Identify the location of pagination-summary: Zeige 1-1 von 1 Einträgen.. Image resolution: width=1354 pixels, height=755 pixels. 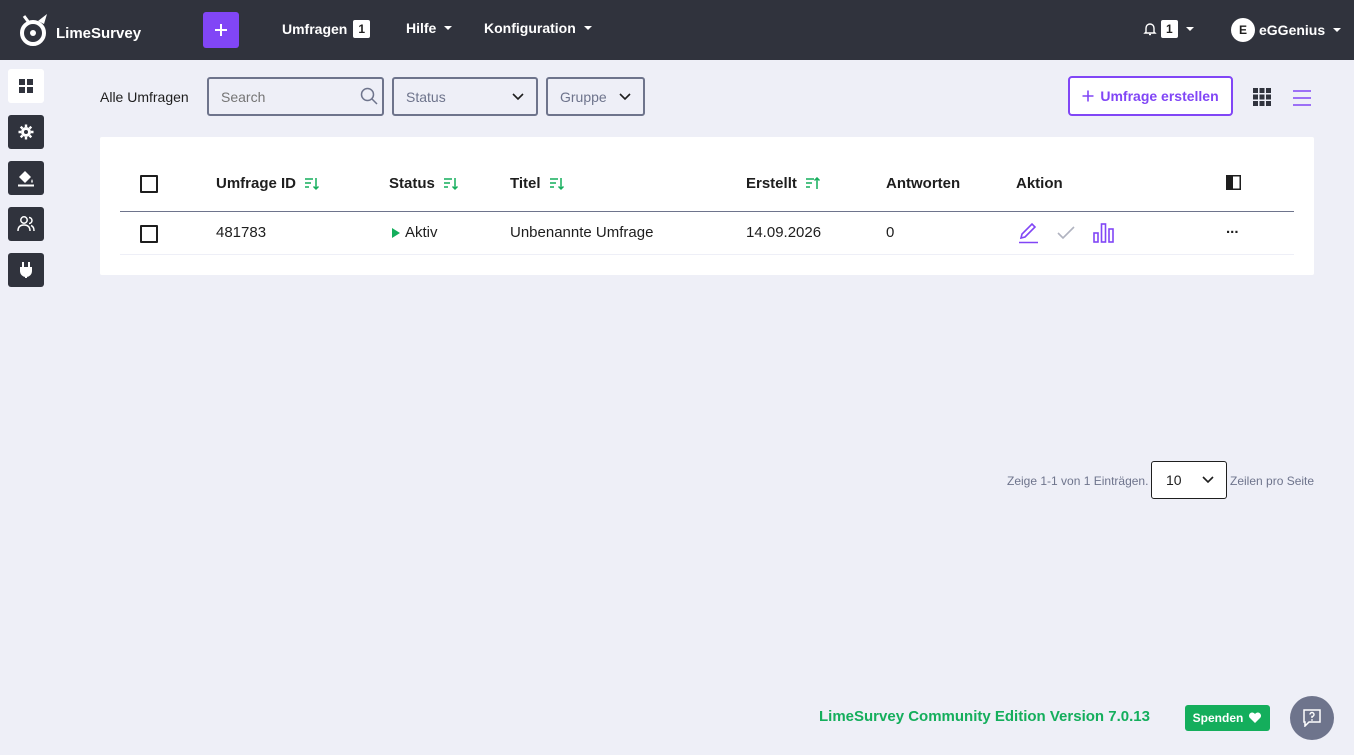
(1078, 481).